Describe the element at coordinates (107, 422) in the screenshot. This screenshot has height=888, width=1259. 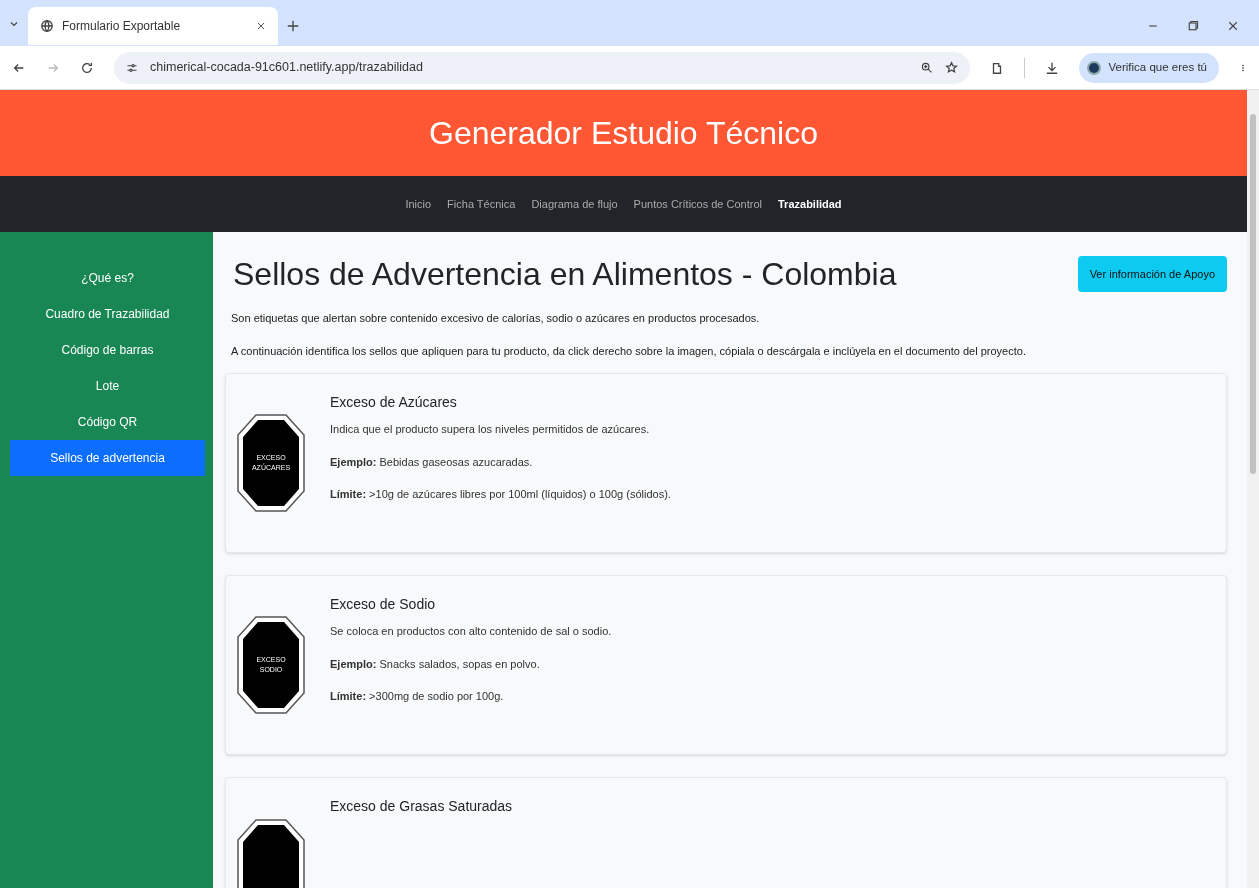
I see `sidebar-item: Código QR` at that location.